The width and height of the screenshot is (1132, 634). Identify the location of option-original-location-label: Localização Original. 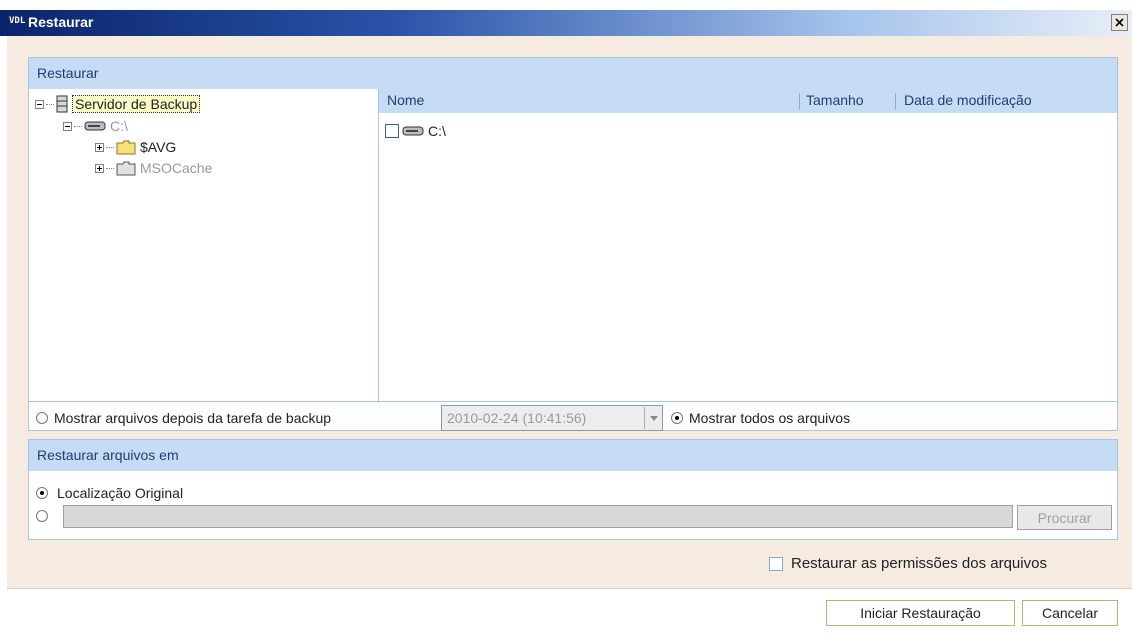
(120, 493).